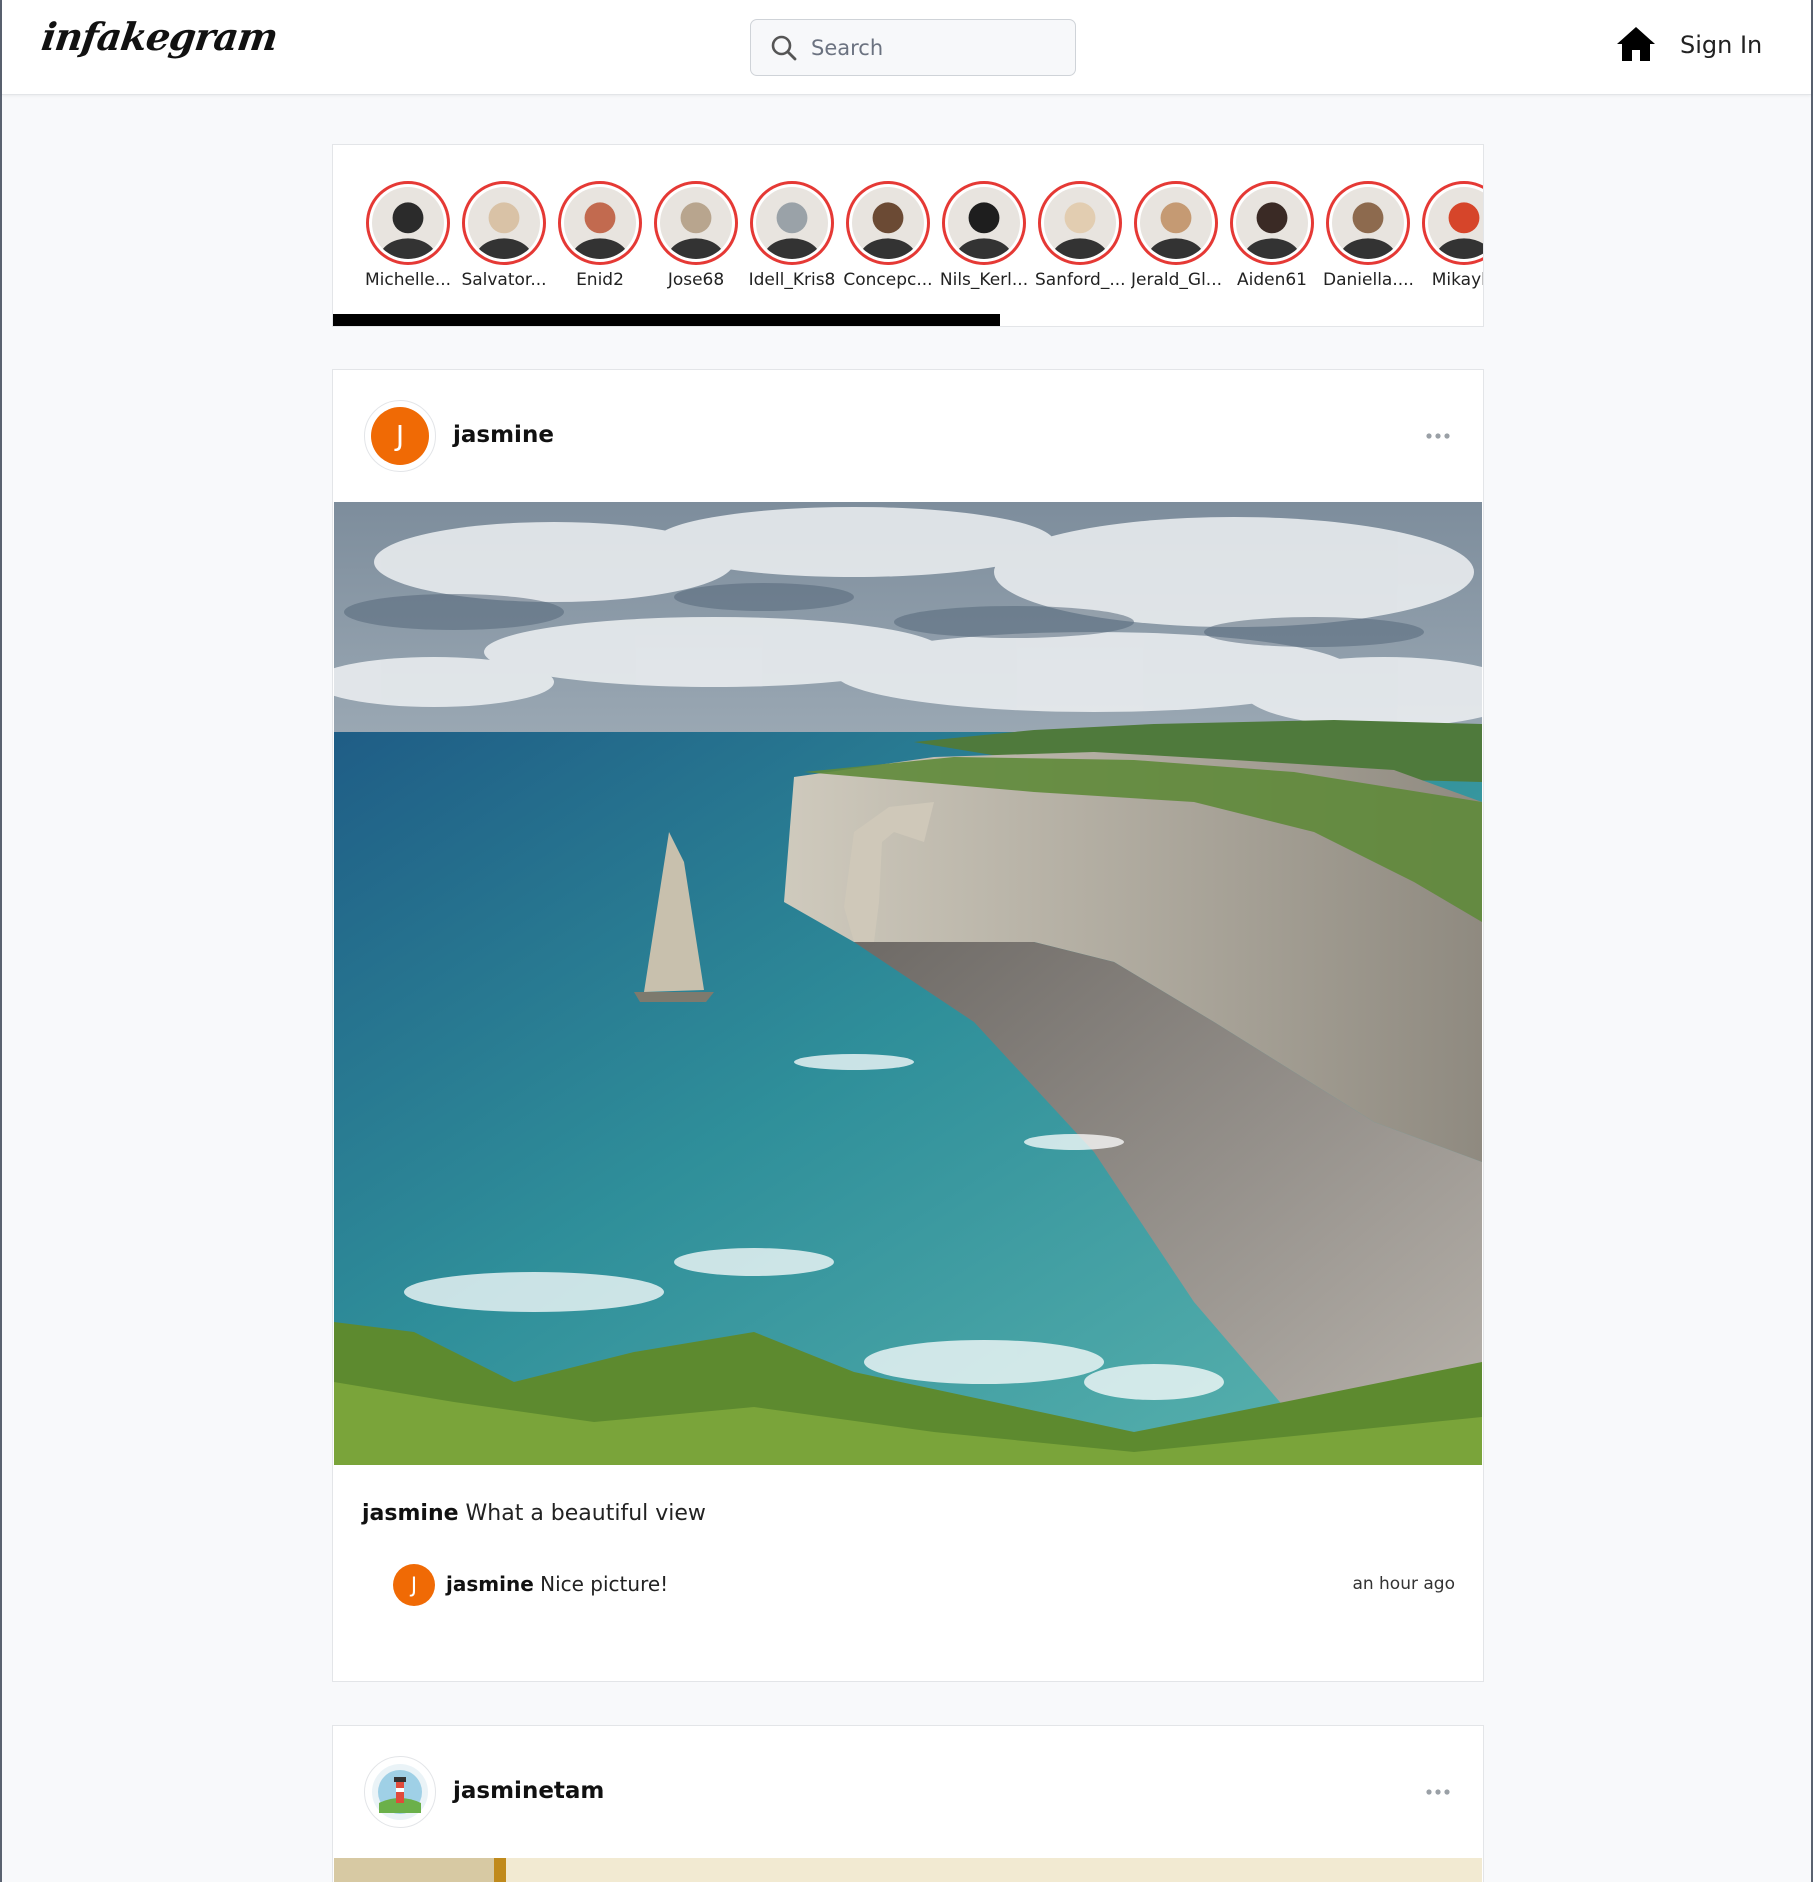 This screenshot has width=1813, height=1882. I want to click on top-nav: infakegram Sign In, so click(906, 47).